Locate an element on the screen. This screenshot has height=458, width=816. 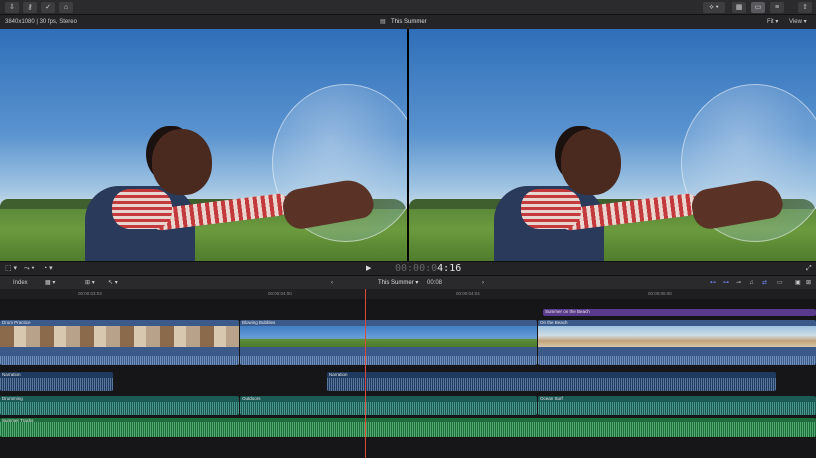
keywords-icon: ⚷ is located at coordinates (30, 7).